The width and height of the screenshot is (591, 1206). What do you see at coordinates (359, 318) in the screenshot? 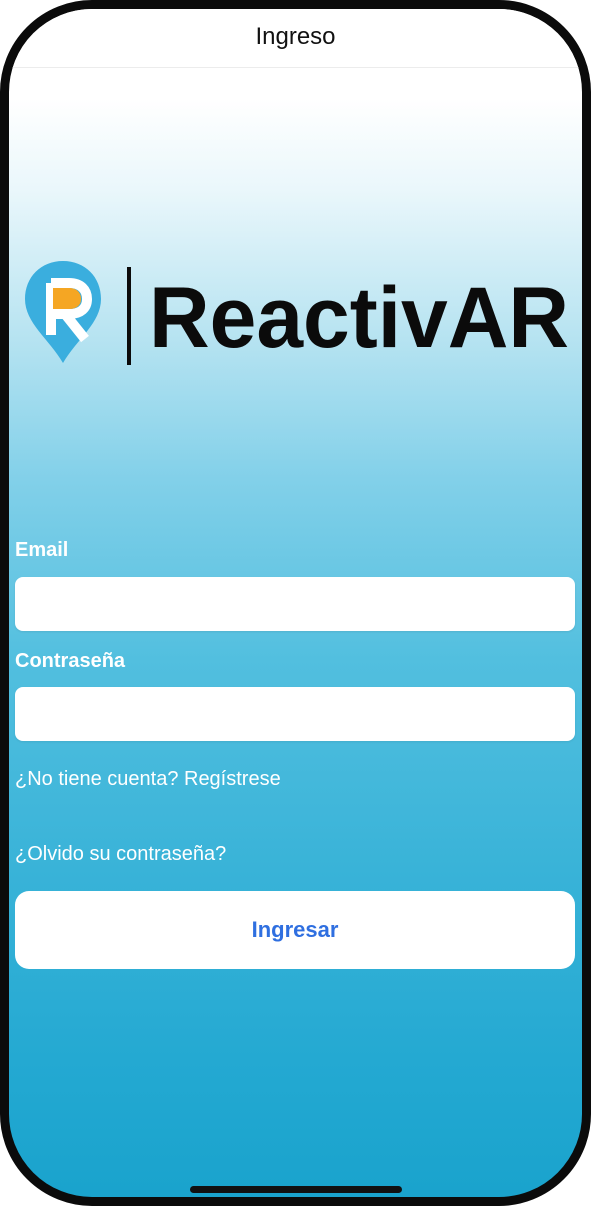
I see `logo-wordmark: ReactivAR` at bounding box center [359, 318].